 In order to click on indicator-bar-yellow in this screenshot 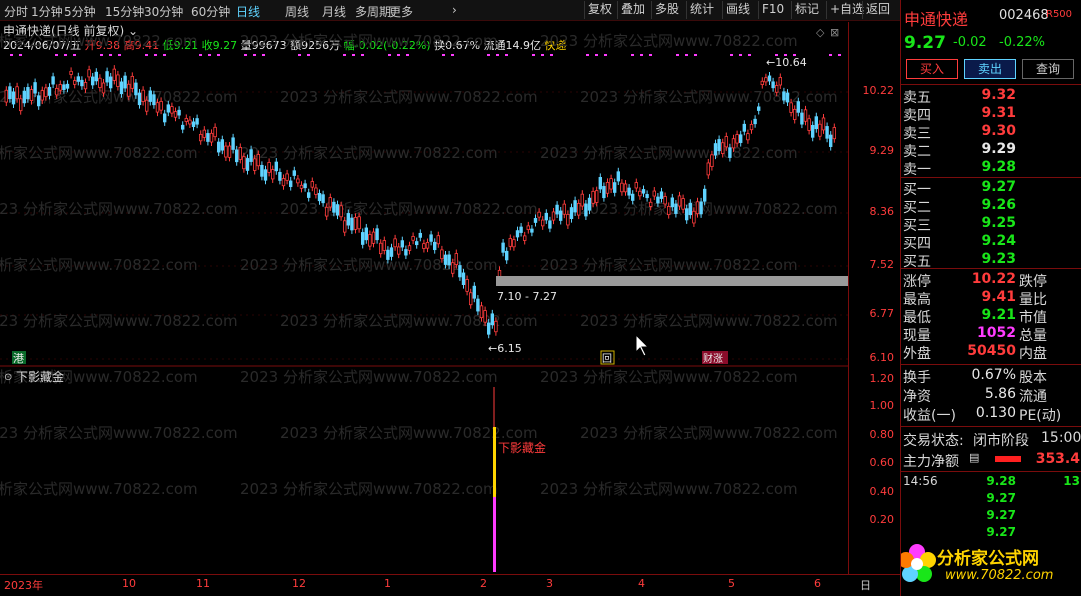, I will do `click(494, 462)`.